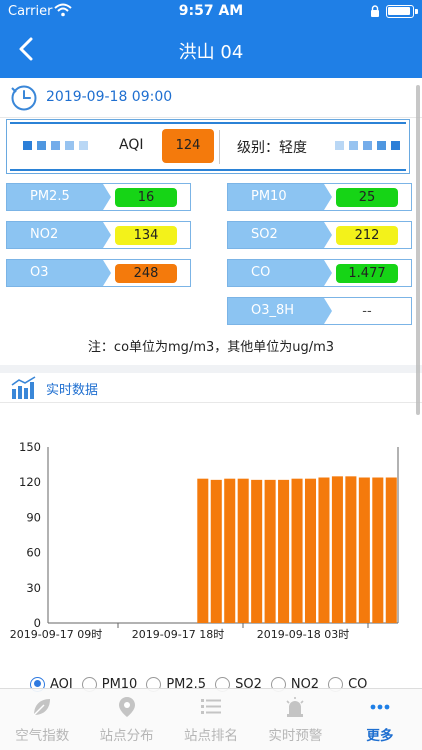 The height and width of the screenshot is (750, 422). What do you see at coordinates (211, 52) in the screenshot?
I see `page-title: 洪山 04` at bounding box center [211, 52].